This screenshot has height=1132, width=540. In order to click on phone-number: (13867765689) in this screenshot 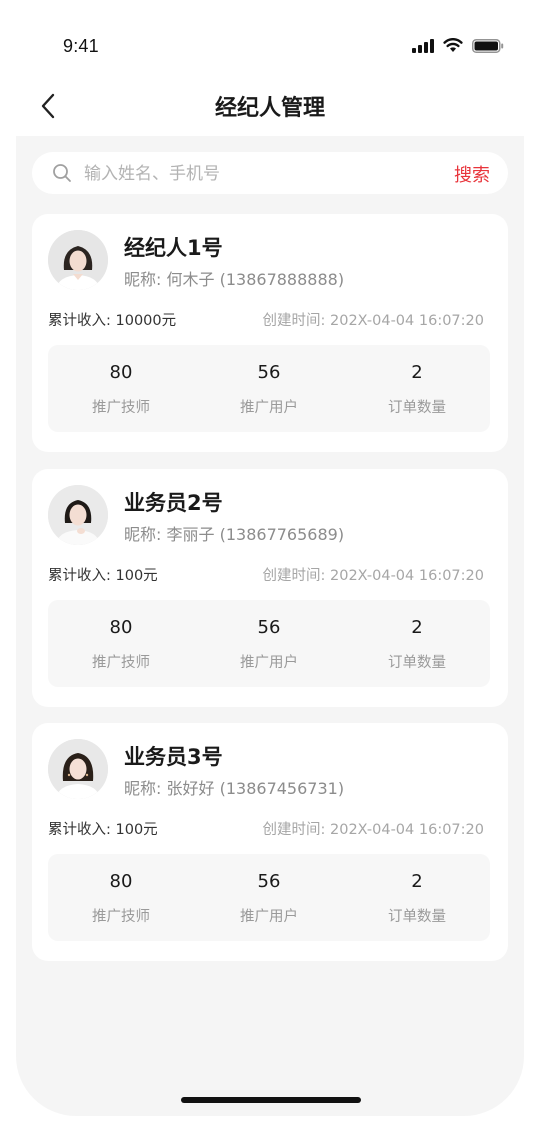, I will do `click(282, 534)`.